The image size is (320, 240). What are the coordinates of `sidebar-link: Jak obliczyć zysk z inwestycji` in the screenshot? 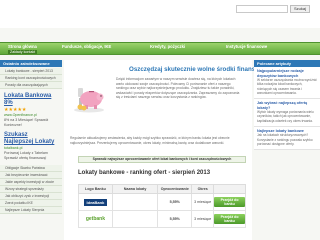 It's located at (31, 196).